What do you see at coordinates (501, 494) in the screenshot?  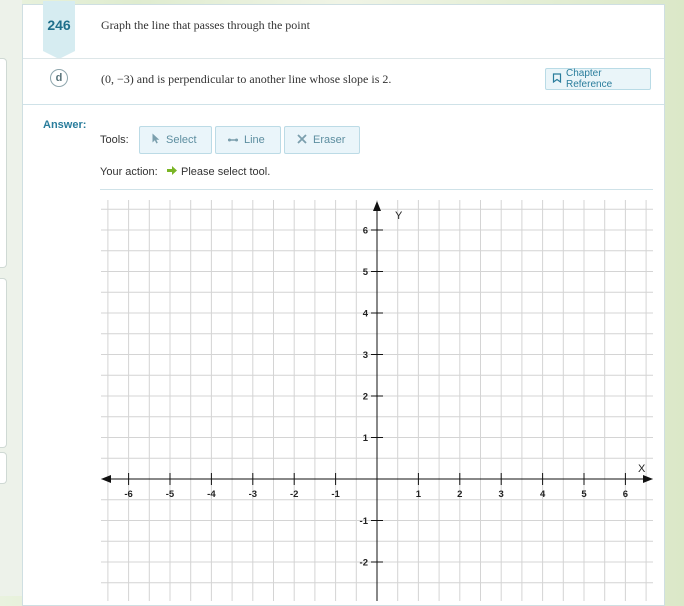 I see `x-tick-label: 3` at bounding box center [501, 494].